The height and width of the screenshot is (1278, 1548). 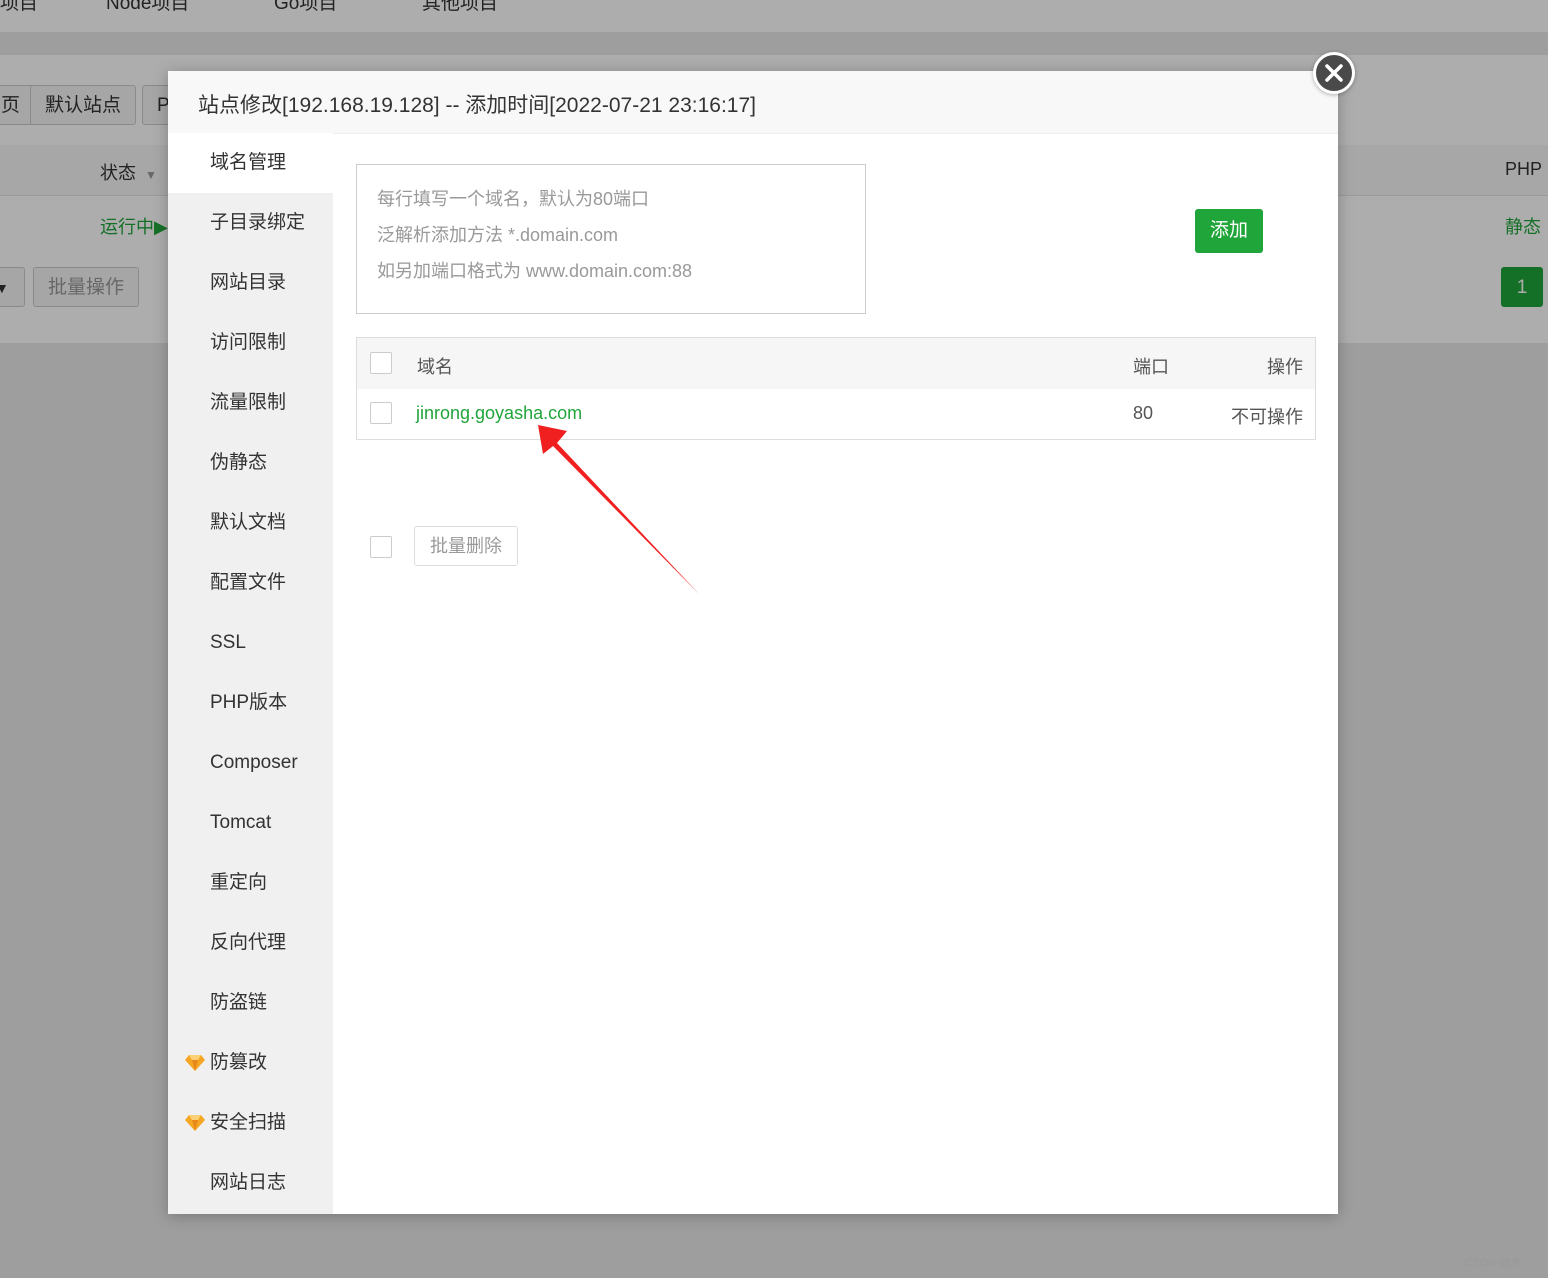 I want to click on watermark: CSDN @木···, so click(x=1498, y=1263).